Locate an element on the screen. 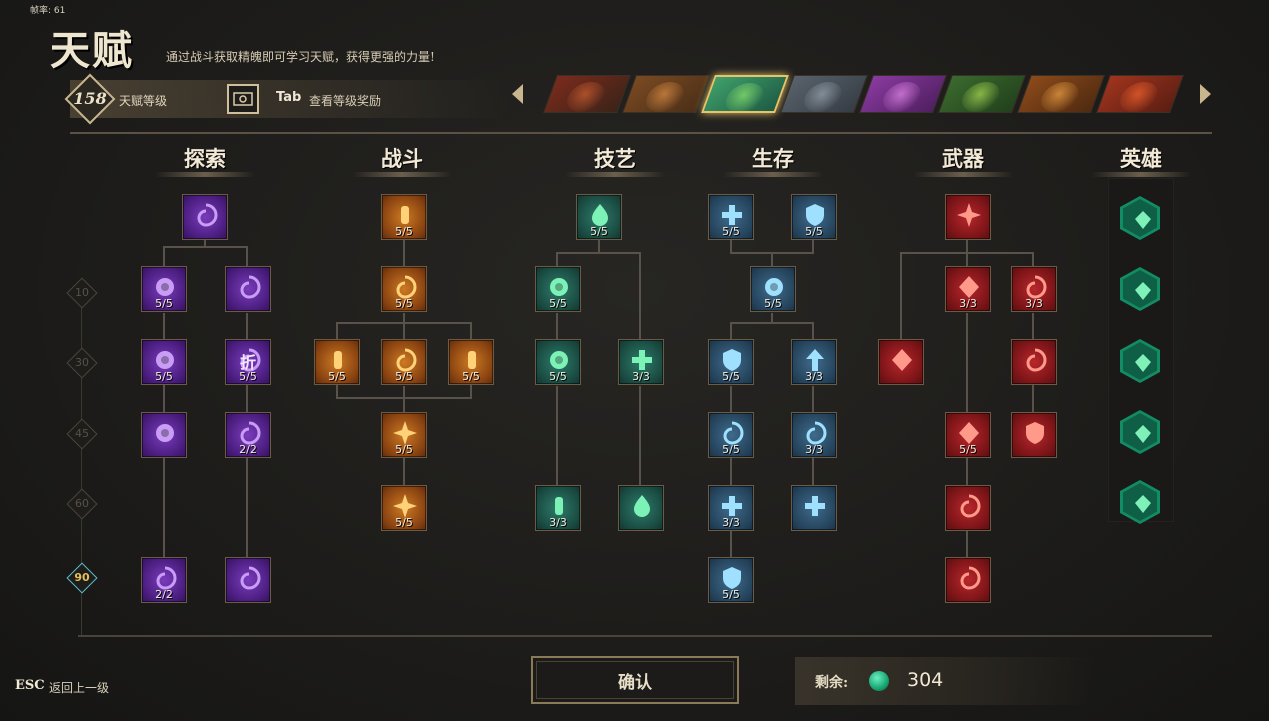  soul-gem-icon is located at coordinates (879, 681).